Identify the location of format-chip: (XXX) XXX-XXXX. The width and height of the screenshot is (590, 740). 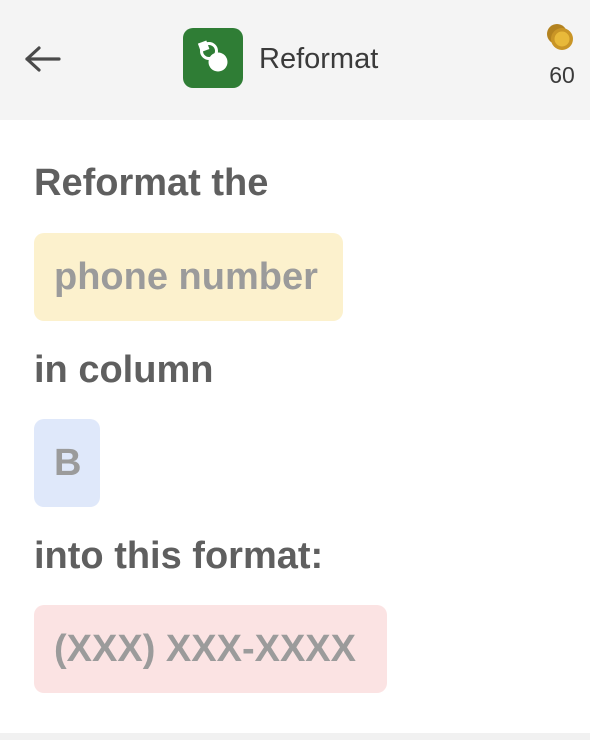
(210, 649).